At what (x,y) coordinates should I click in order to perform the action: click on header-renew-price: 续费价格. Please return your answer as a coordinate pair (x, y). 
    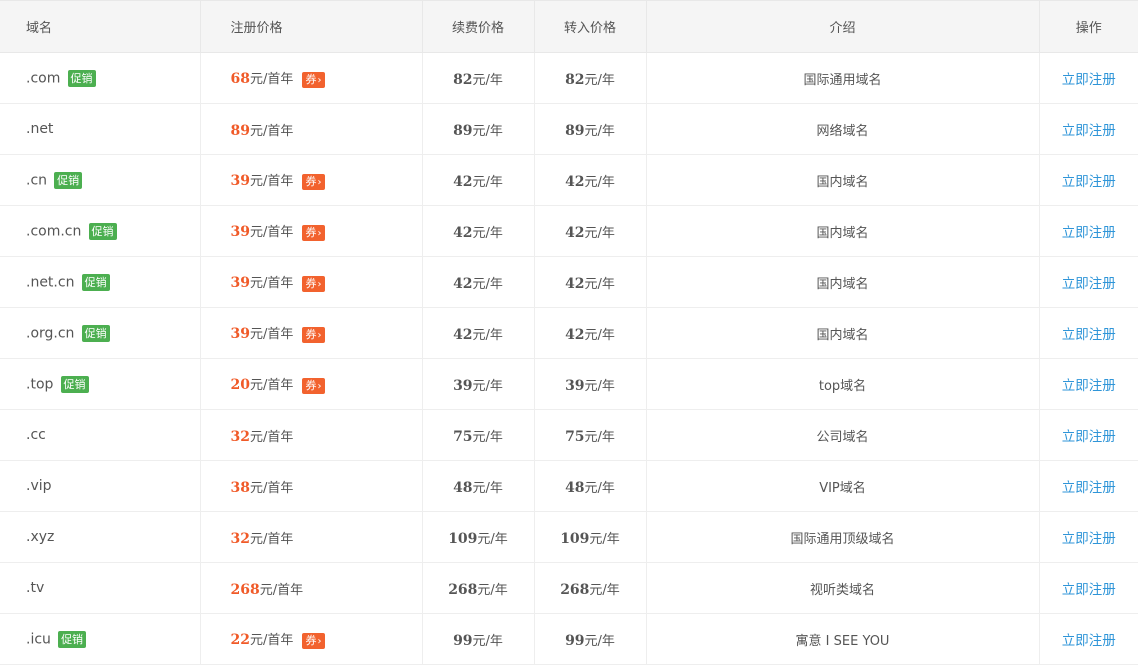
    Looking at the image, I should click on (478, 26).